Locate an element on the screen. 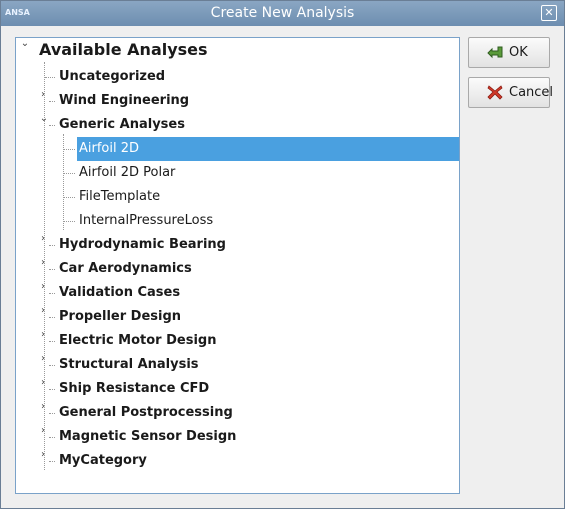  close-icon: ✕ is located at coordinates (549, 13).